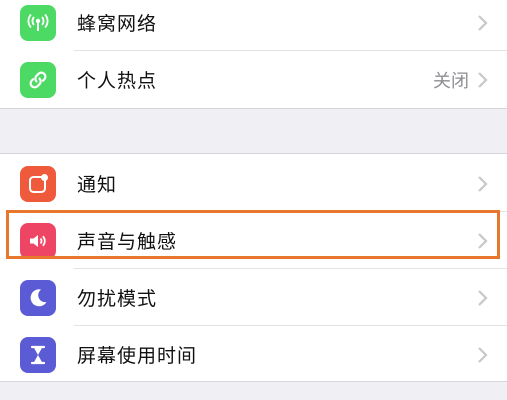 This screenshot has width=507, height=400. I want to click on hotspot-status-value: 关闭, so click(451, 81).